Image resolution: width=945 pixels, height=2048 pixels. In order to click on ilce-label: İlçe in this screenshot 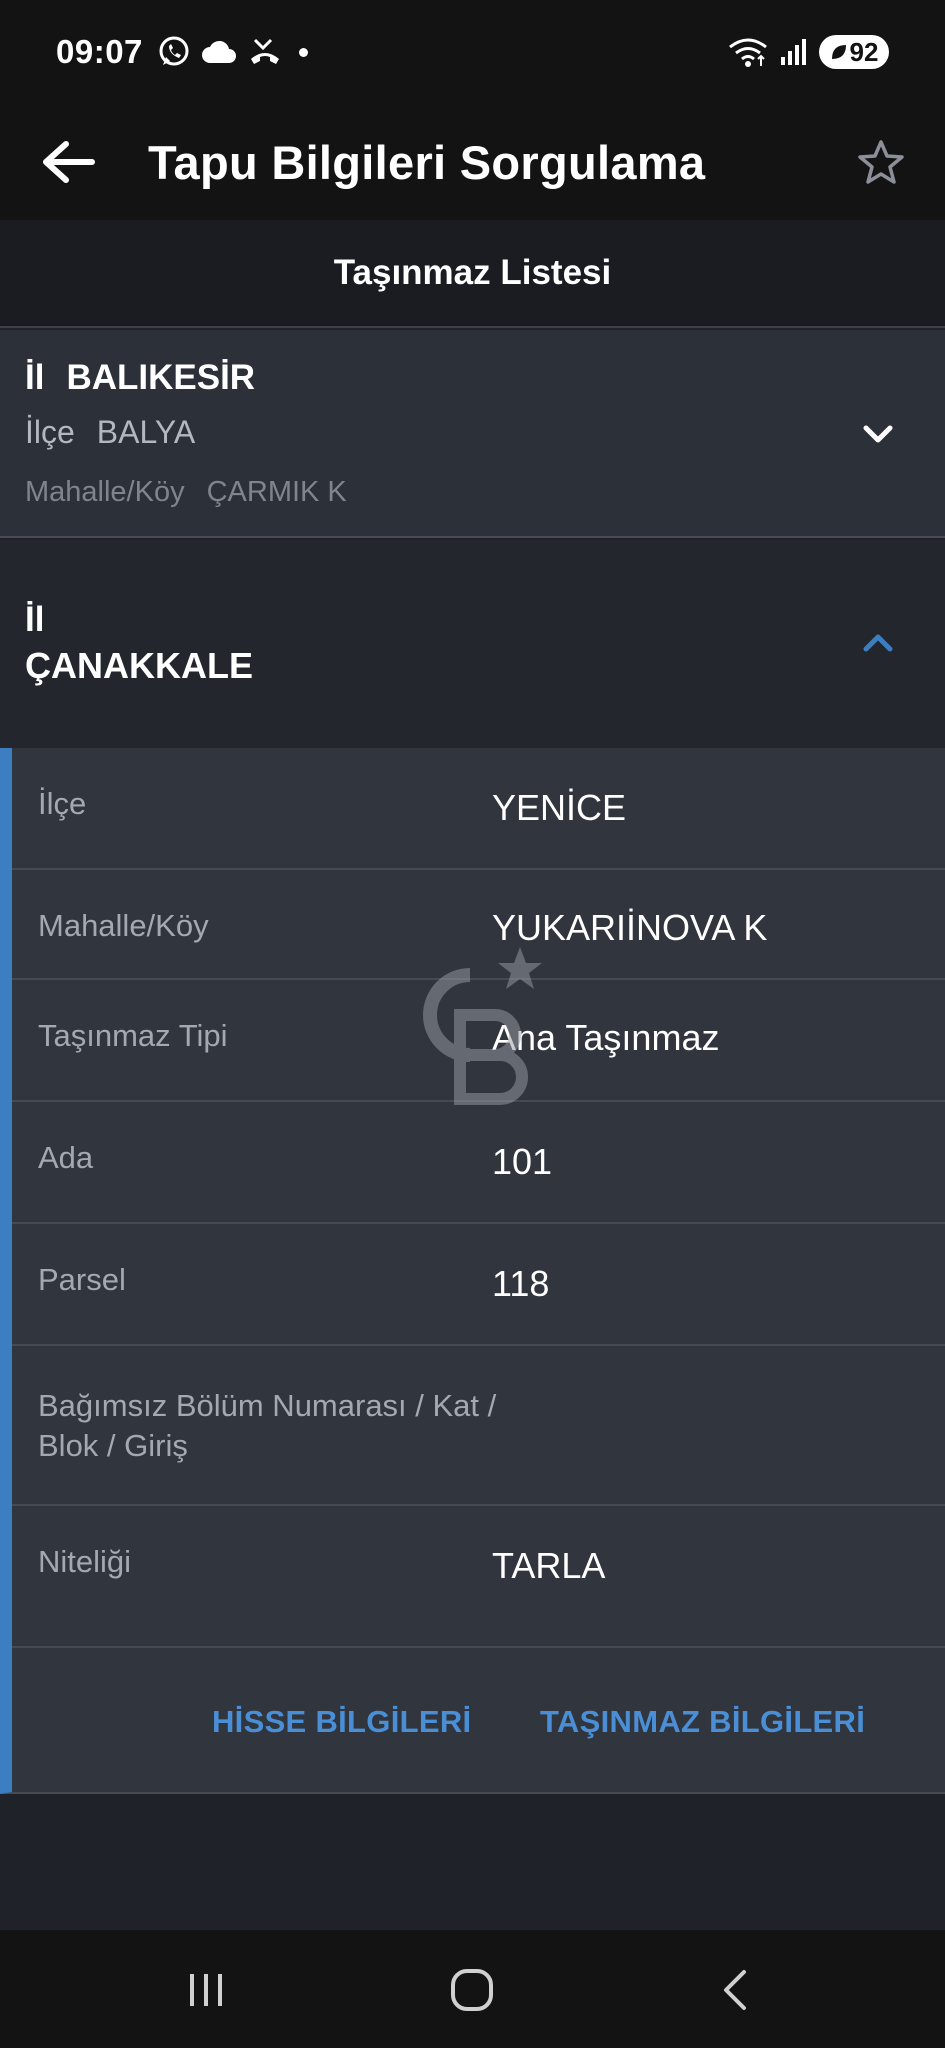, I will do `click(50, 432)`.